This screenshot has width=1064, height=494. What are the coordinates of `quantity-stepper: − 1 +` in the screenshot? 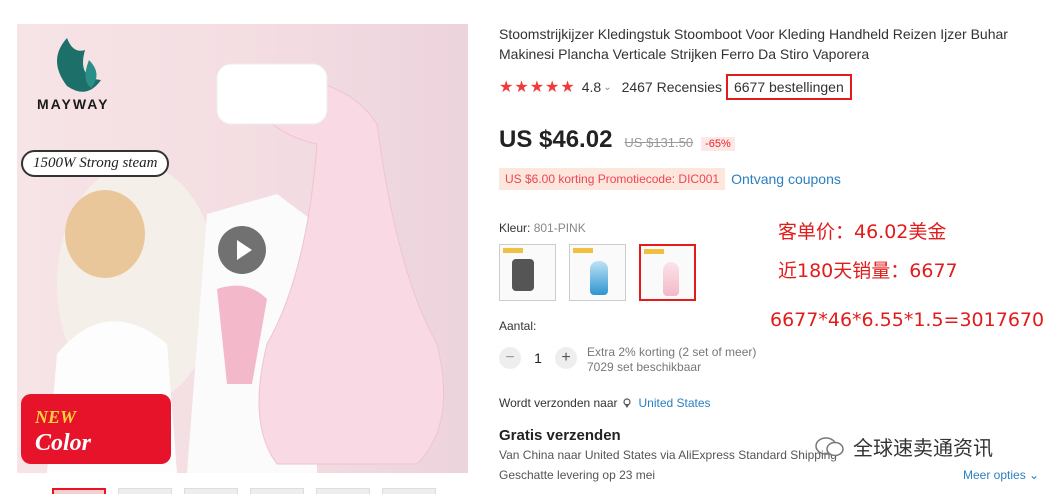 It's located at (538, 358).